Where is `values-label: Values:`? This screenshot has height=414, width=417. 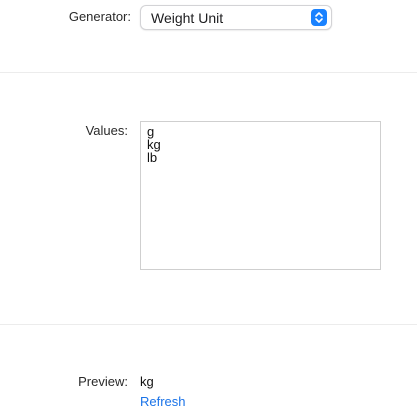
values-label: Values: is located at coordinates (106, 130).